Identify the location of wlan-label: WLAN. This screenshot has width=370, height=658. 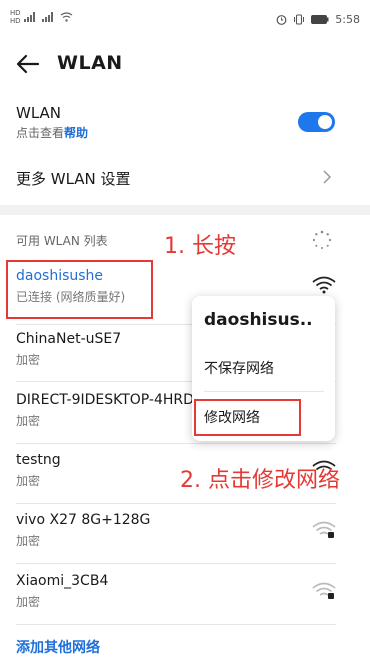
(39, 113).